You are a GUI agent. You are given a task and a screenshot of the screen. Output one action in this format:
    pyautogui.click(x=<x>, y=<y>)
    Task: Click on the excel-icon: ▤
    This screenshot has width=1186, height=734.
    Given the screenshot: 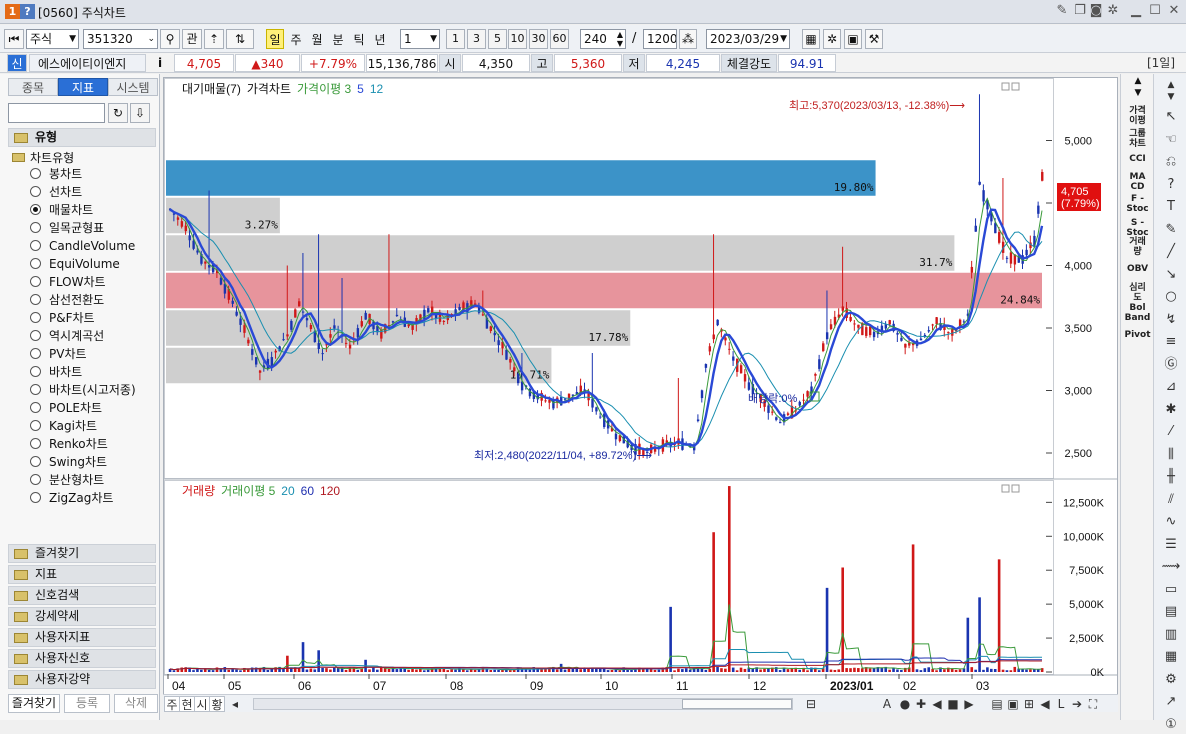 What is the action you would take?
    pyautogui.click(x=997, y=704)
    